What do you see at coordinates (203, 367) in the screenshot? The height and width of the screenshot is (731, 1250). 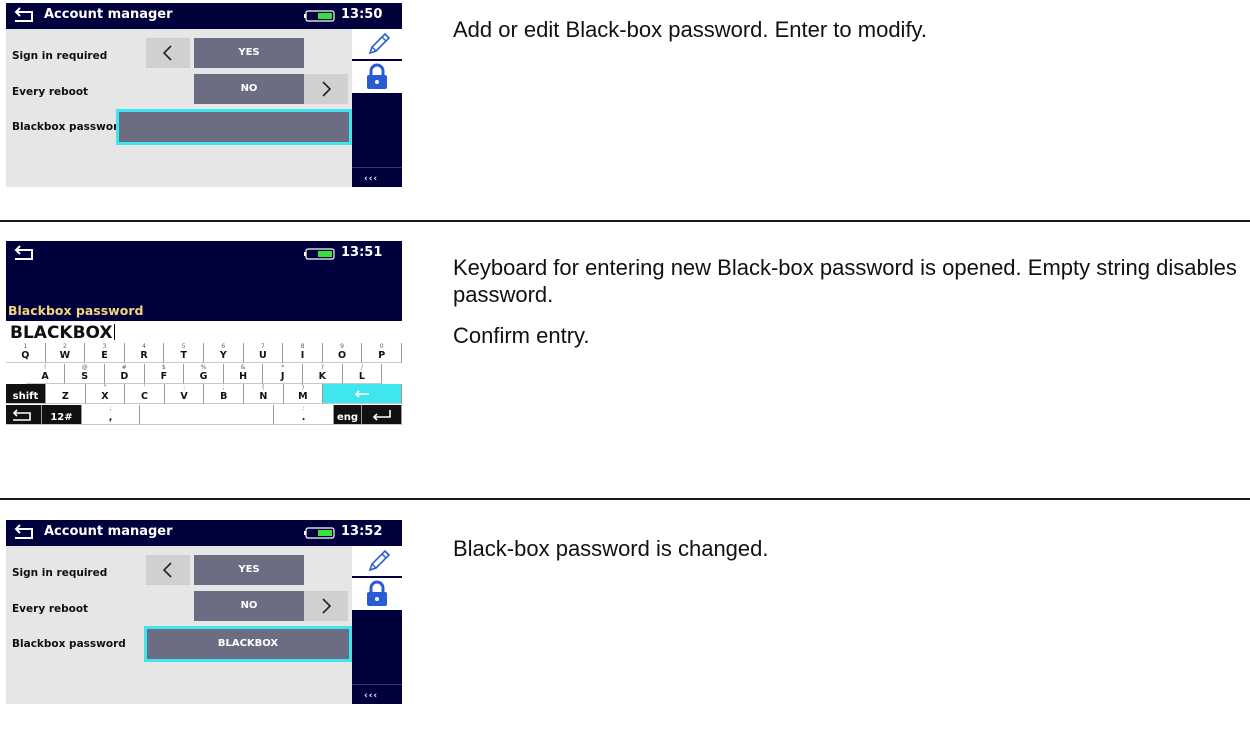 I see `key-secondary-label: %` at bounding box center [203, 367].